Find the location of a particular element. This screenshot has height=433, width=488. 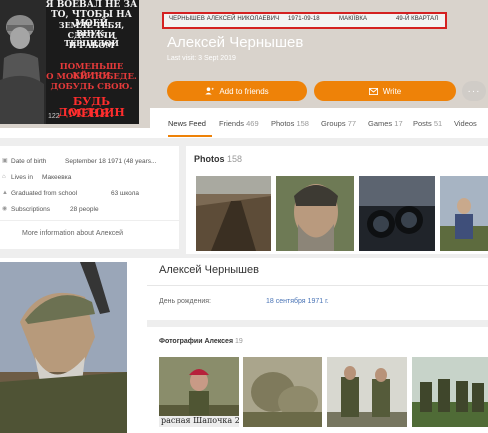

tab-groups: Groups 77 is located at coordinates (338, 123).